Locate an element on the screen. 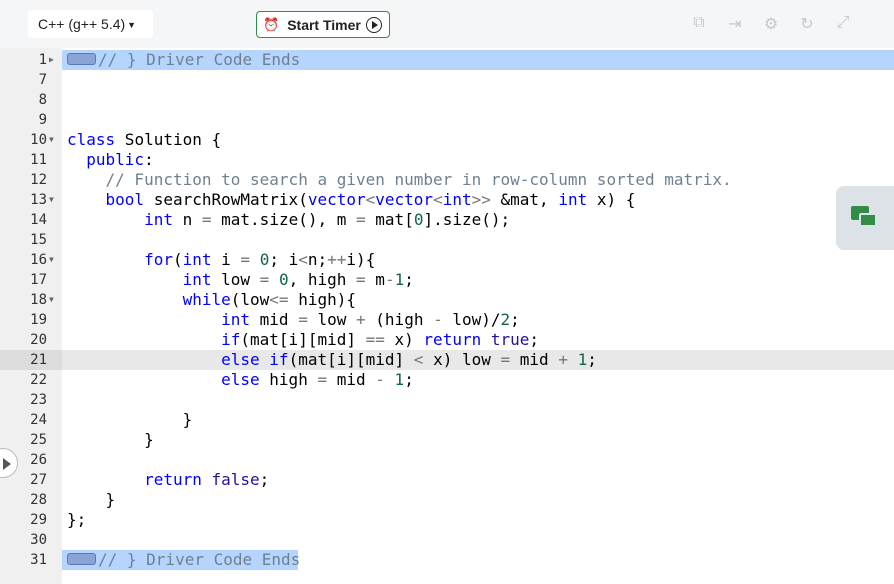  code-line: 30 is located at coordinates (447, 540).